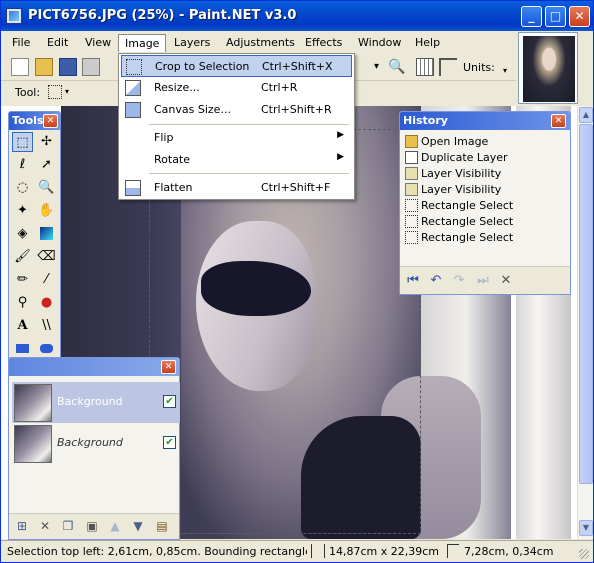  Describe the element at coordinates (46, 165) in the screenshot. I see `move-selected-icon: ➚` at that location.